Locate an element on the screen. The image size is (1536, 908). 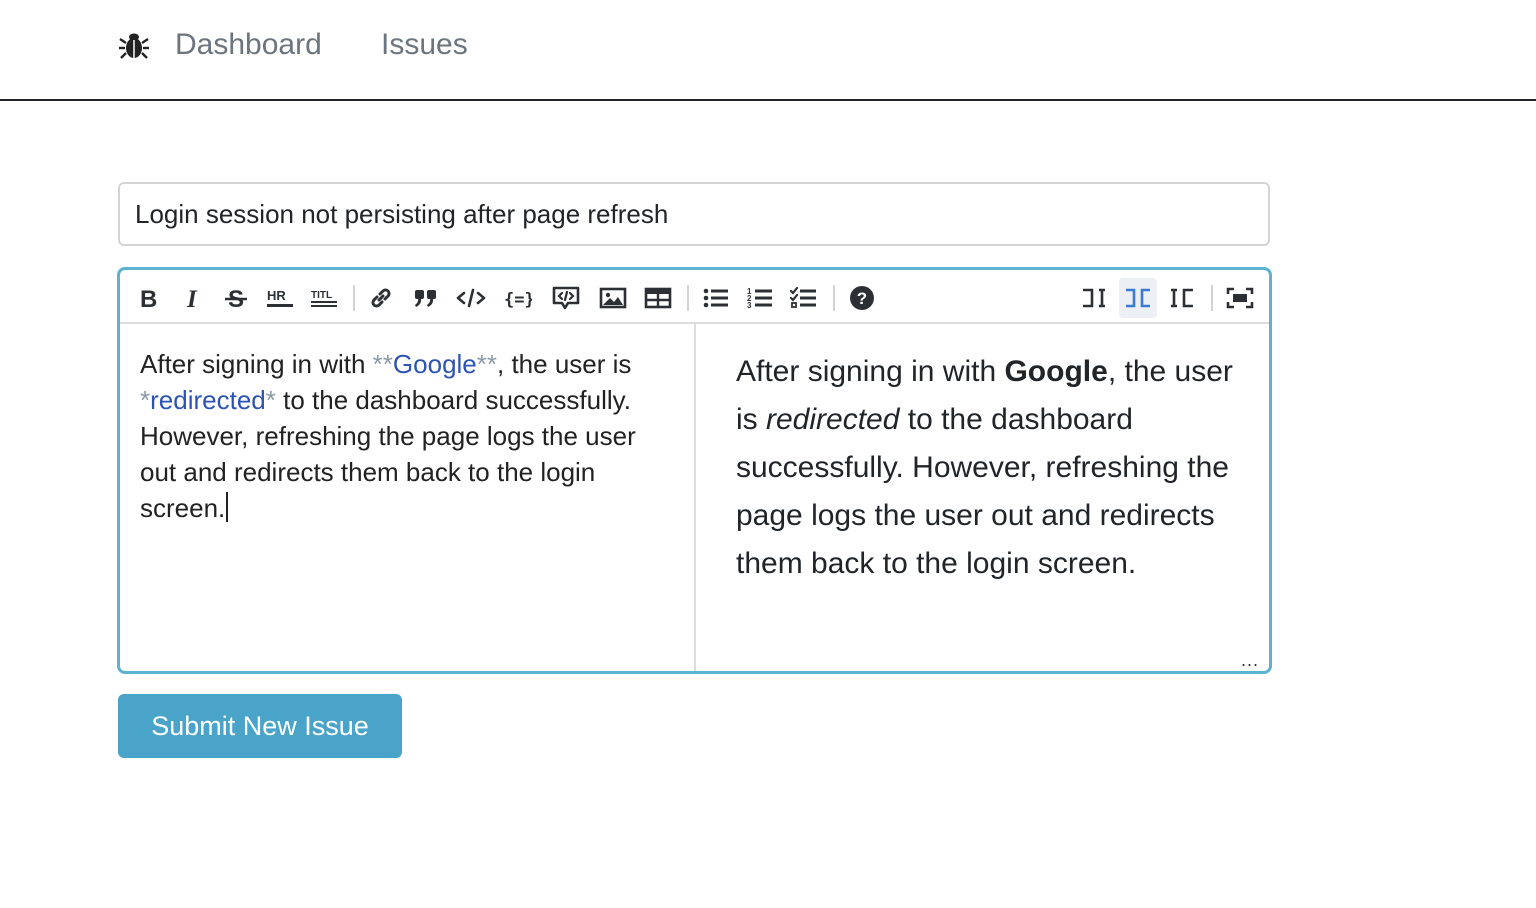
strikethrough-icon: S is located at coordinates (236, 298).